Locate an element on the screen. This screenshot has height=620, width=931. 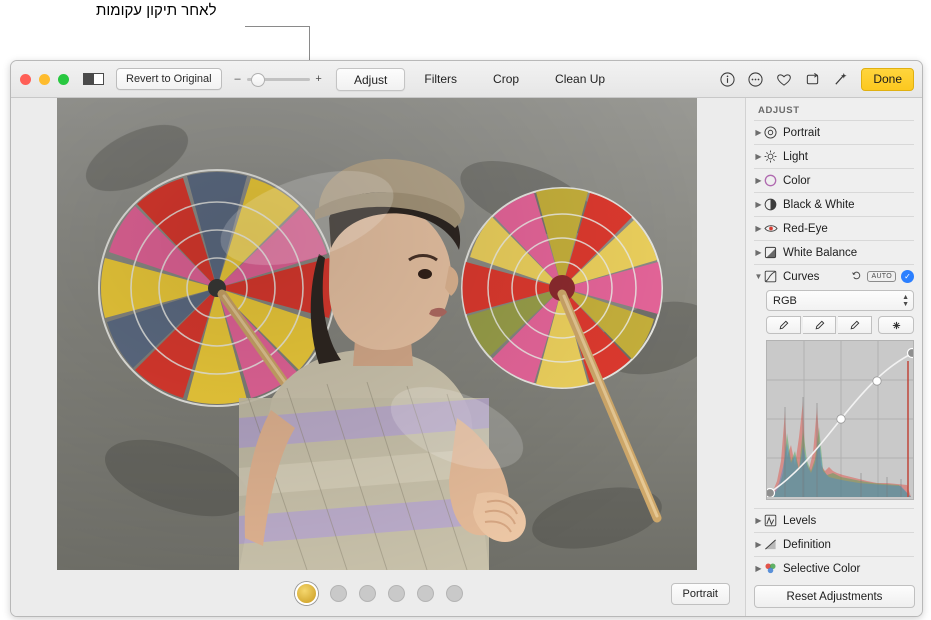
sidebar-item-red-eye: ▶ Red-Eye is located at coordinates (834, 228).